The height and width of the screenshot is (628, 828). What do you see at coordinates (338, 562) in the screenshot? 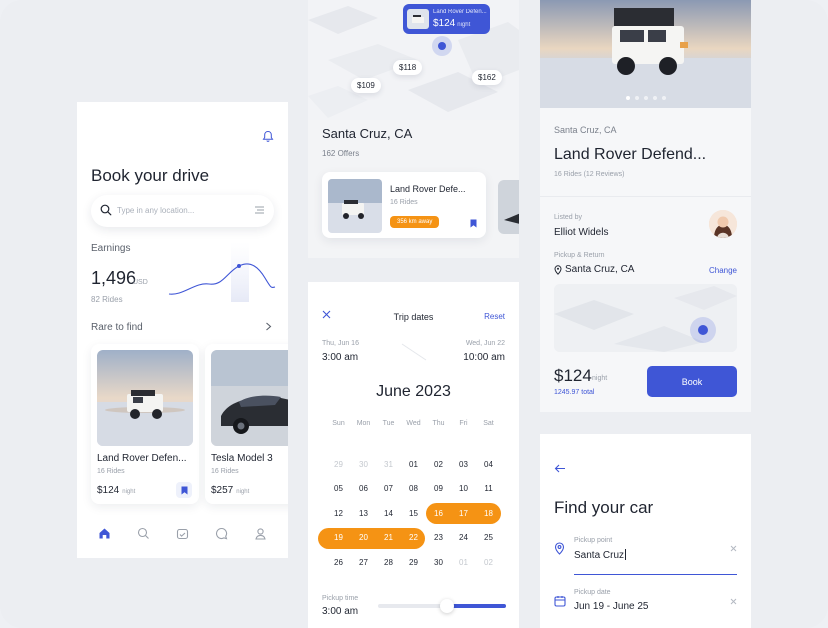
I see `calendar-day: 26` at bounding box center [338, 562].